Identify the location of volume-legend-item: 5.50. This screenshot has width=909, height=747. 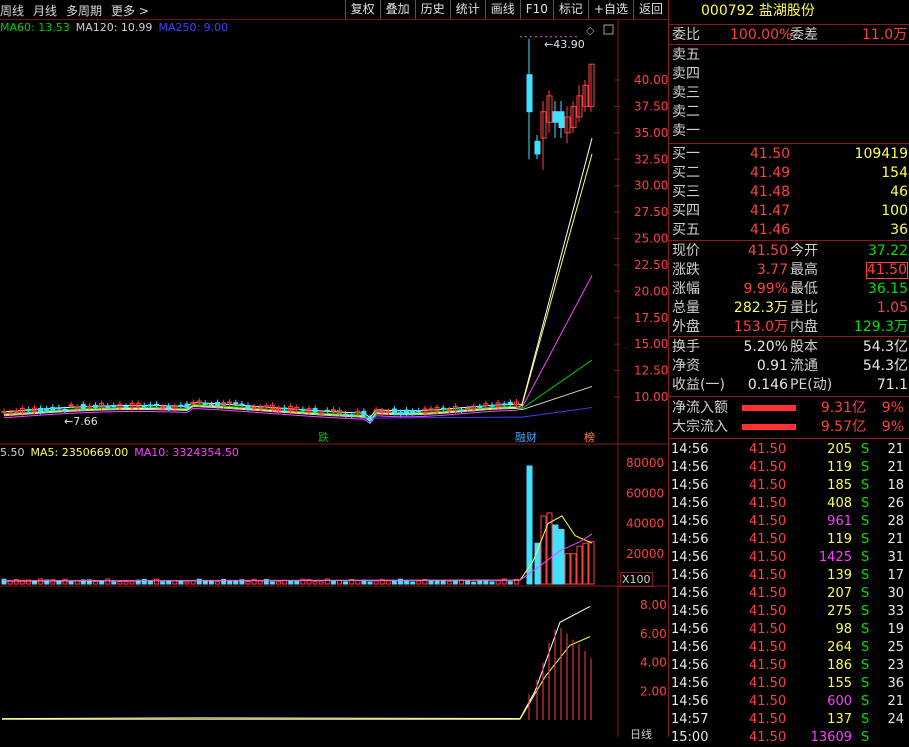
(12, 452).